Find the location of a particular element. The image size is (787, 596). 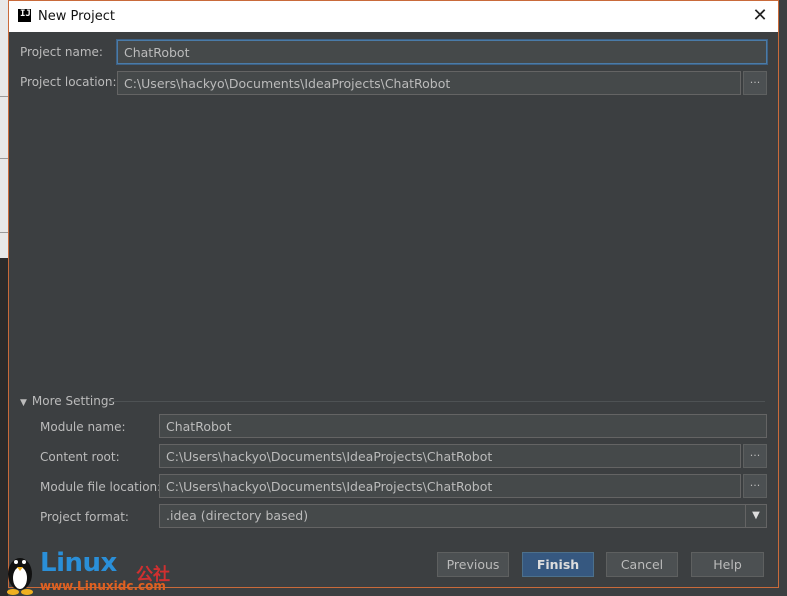

dropdown-arrow-icon: ▼ is located at coordinates (755, 516).